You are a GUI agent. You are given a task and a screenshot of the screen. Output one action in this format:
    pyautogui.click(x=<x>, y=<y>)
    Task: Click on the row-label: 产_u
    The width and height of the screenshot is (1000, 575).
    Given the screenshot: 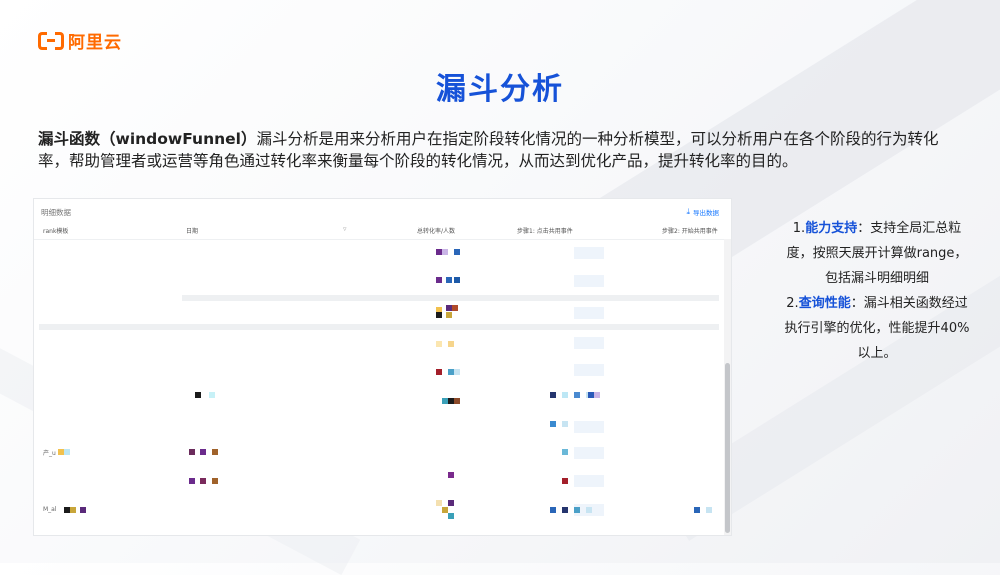 What is the action you would take?
    pyautogui.click(x=49, y=453)
    